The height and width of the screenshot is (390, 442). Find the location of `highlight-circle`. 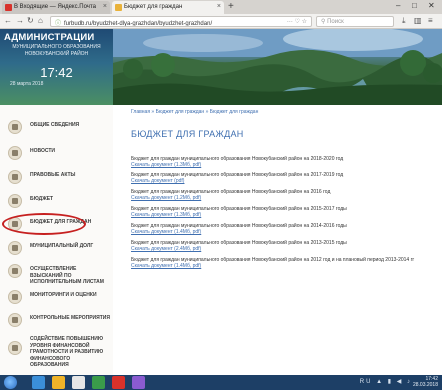

highlight-circle is located at coordinates (44, 224).